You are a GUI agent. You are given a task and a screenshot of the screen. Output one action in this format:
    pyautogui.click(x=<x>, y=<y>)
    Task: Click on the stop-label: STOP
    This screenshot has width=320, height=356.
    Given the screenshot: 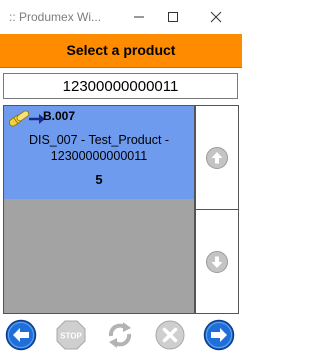 What is the action you would take?
    pyautogui.click(x=71, y=336)
    